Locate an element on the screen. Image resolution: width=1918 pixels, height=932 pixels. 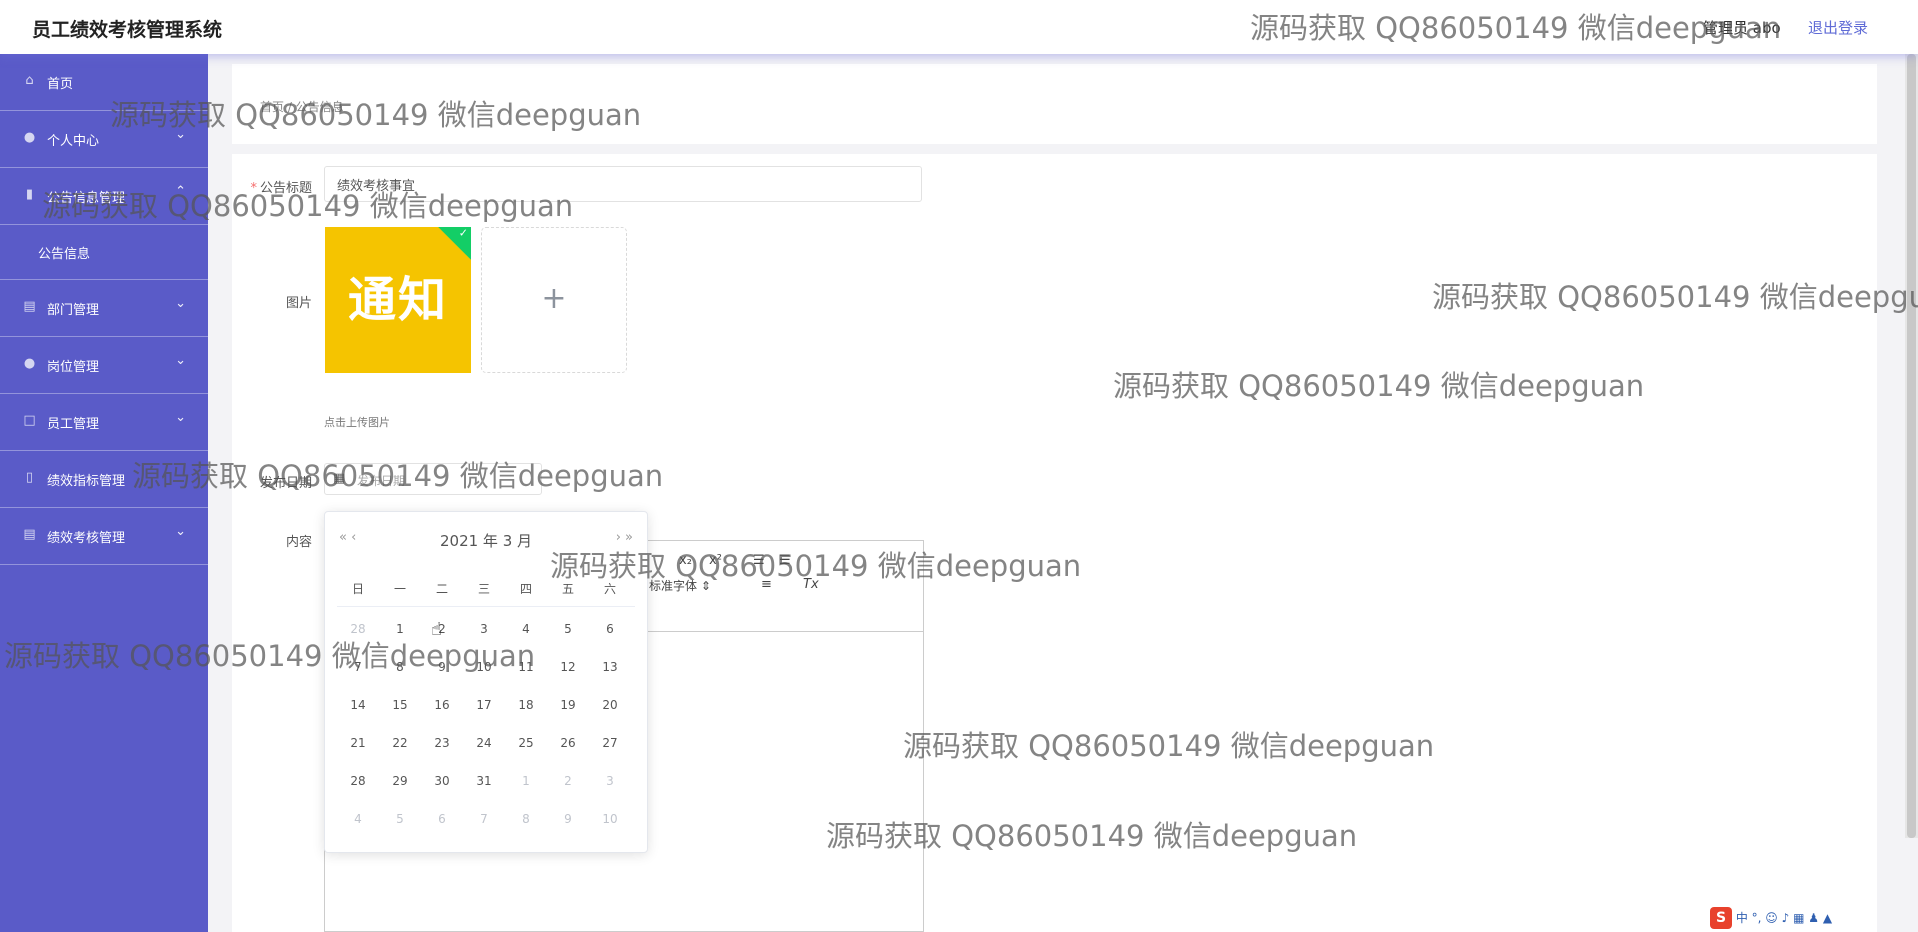
top-header: 员工绩效考核管理系统 管理员 abo 退出登录 is located at coordinates (959, 27).